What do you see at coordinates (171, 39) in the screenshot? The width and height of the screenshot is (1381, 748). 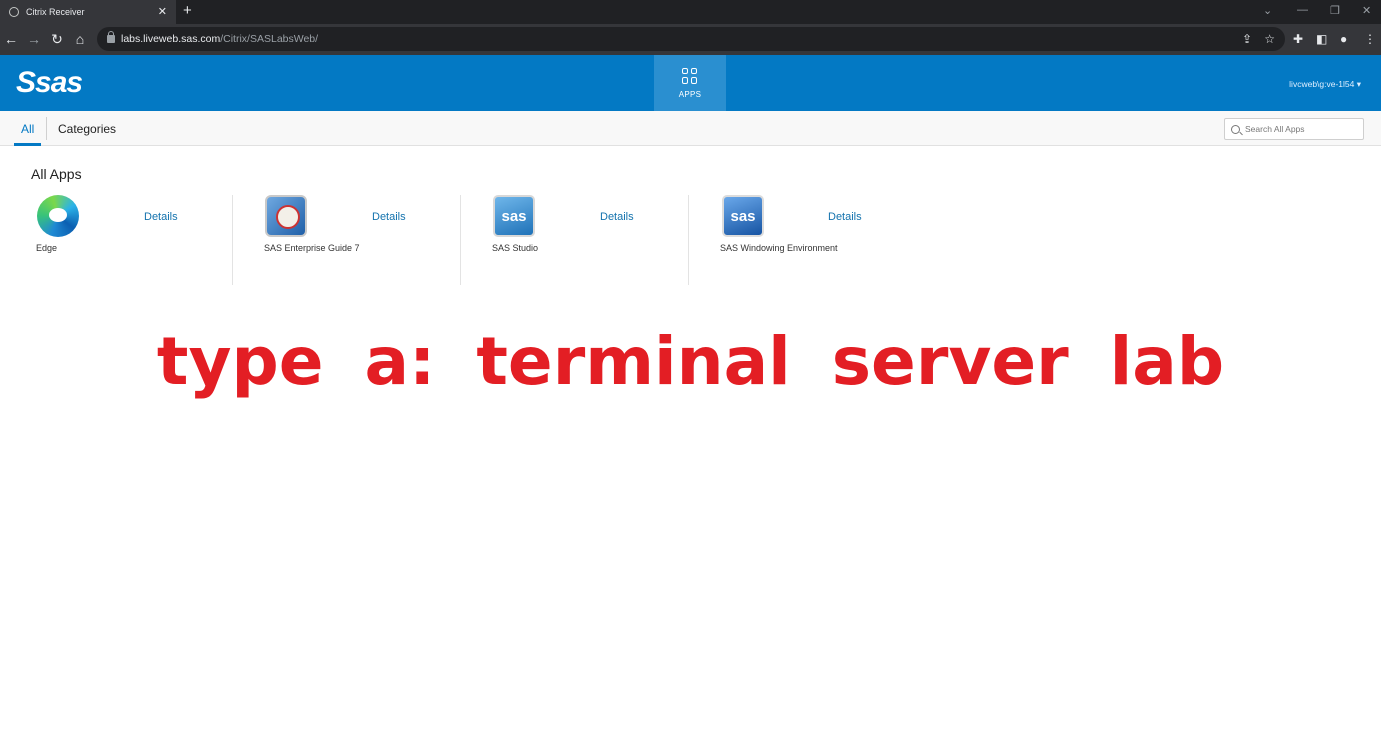 I see `url-host: labs.liveweb.sas.com` at bounding box center [171, 39].